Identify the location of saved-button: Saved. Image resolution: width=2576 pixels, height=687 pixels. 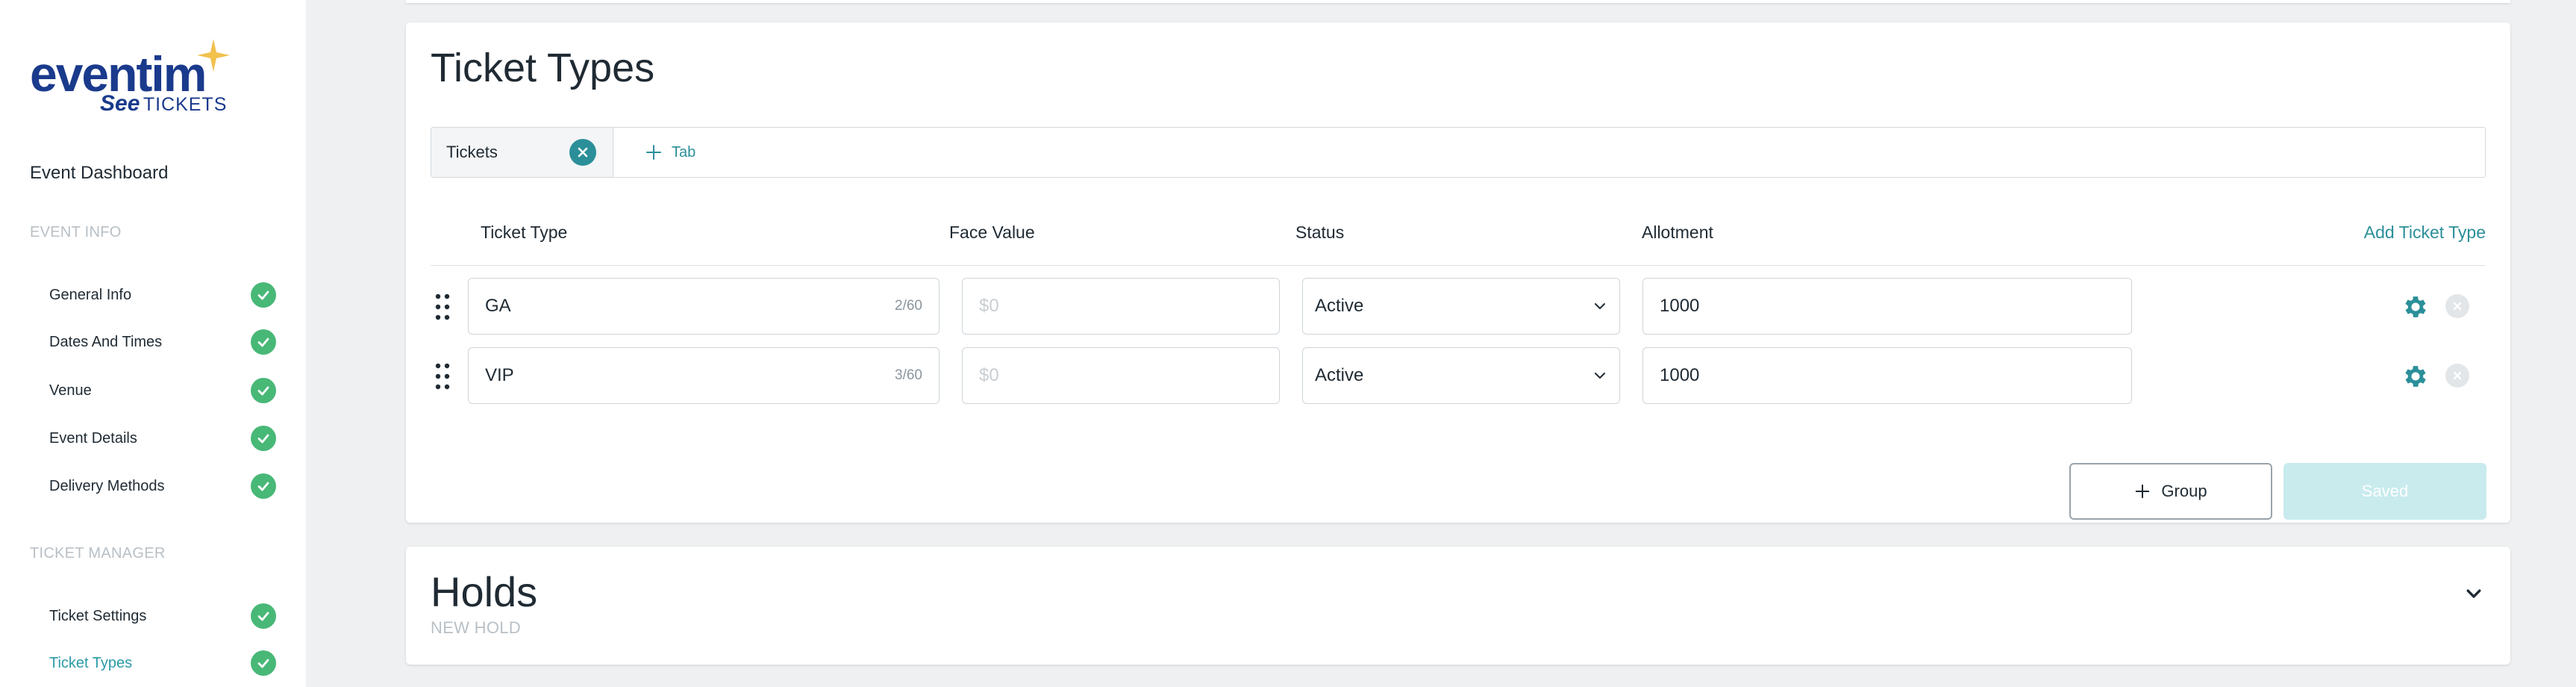
(2384, 491).